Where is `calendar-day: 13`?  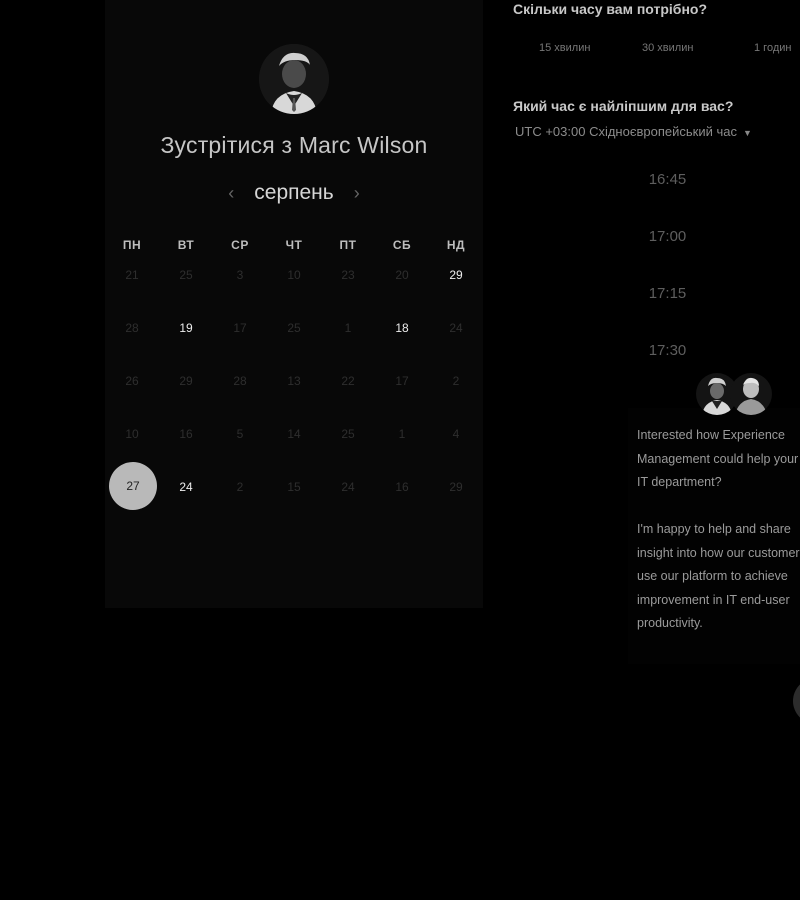 calendar-day: 13 is located at coordinates (294, 388).